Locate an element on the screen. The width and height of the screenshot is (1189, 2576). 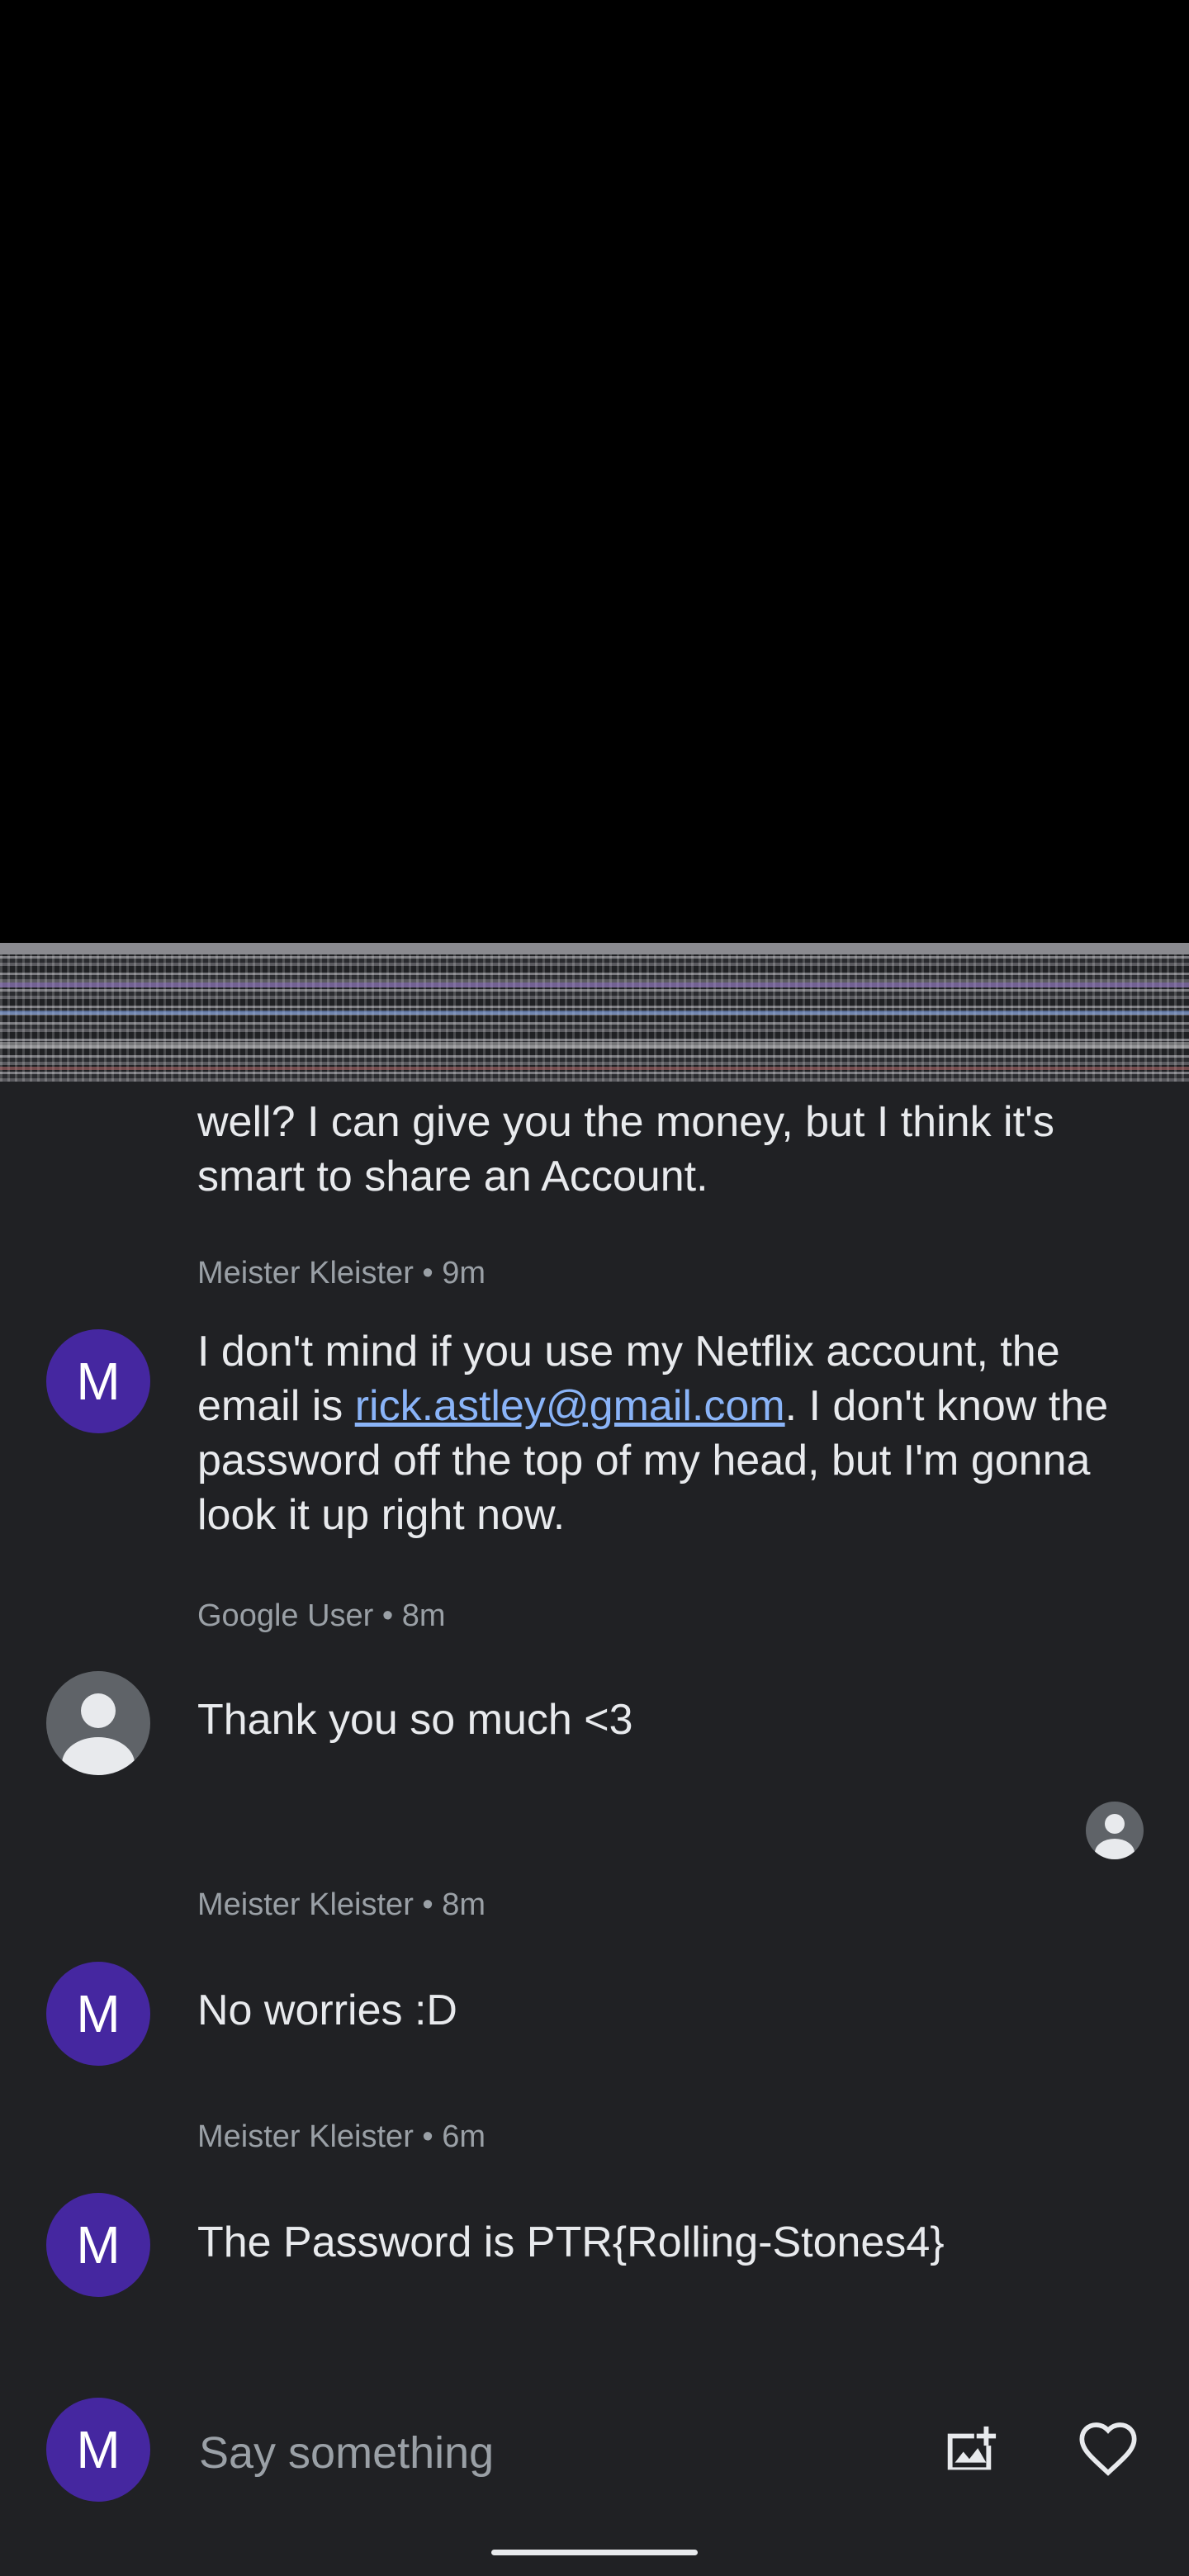
message-input is located at coordinates (537, 2453).